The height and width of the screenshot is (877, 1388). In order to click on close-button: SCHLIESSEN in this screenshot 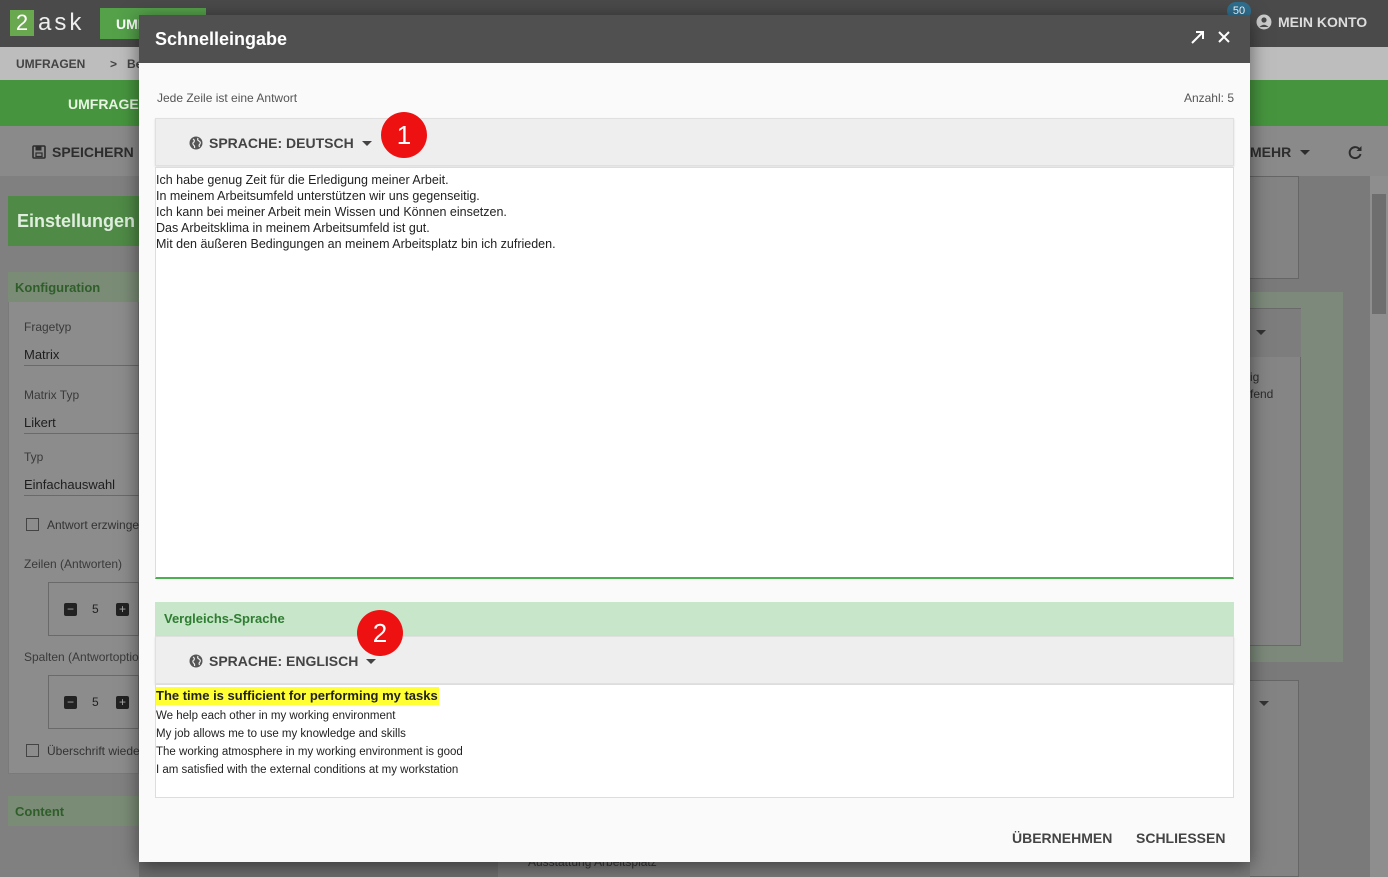, I will do `click(1180, 838)`.